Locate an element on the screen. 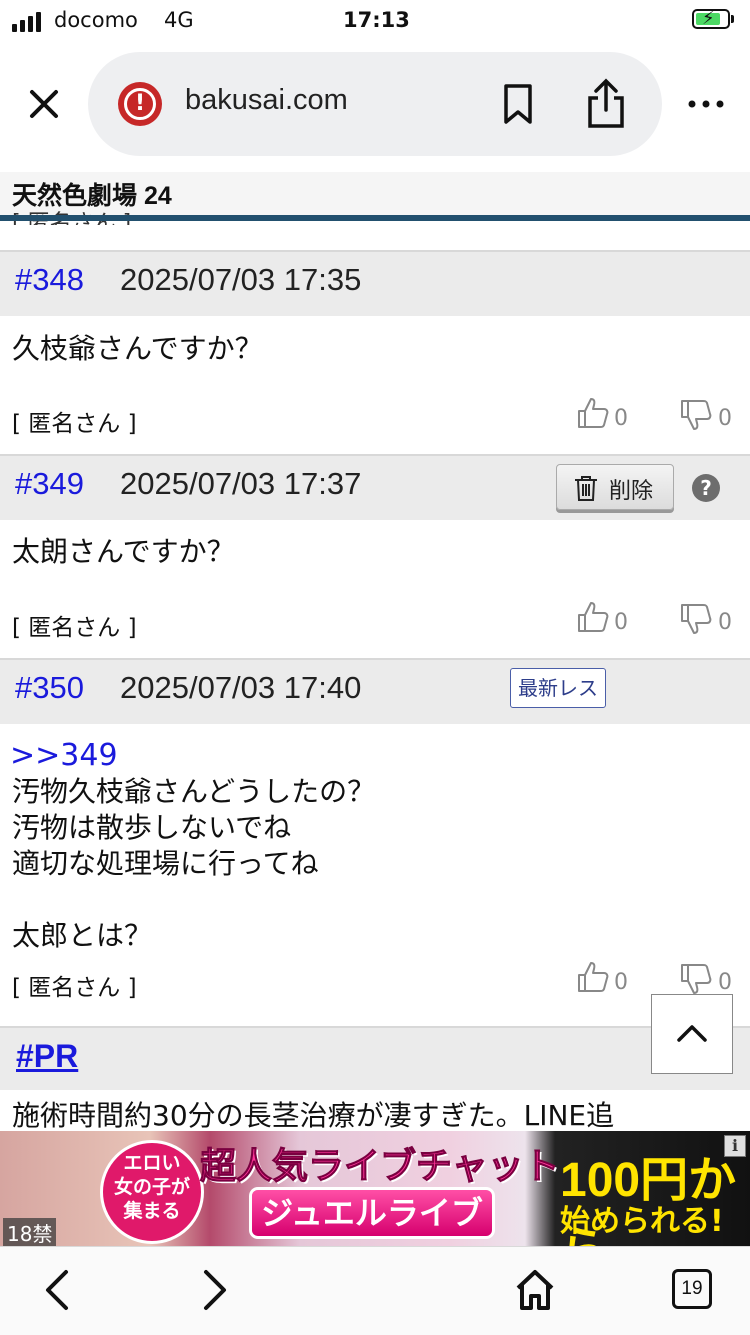 This screenshot has width=750, height=1335. network-type: 4G is located at coordinates (179, 20).